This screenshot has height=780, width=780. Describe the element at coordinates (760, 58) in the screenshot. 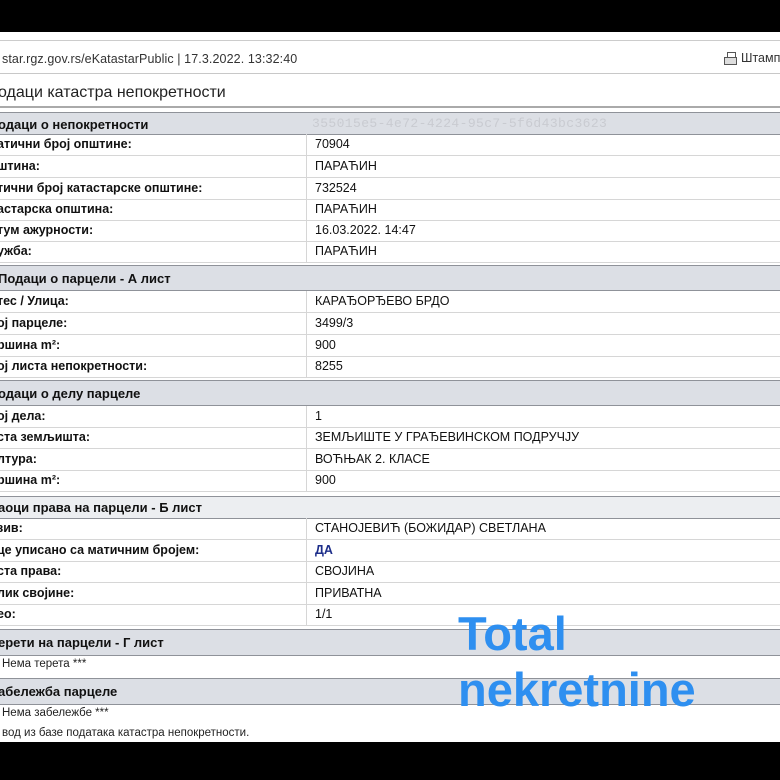

I see `print-label: Штамп` at that location.